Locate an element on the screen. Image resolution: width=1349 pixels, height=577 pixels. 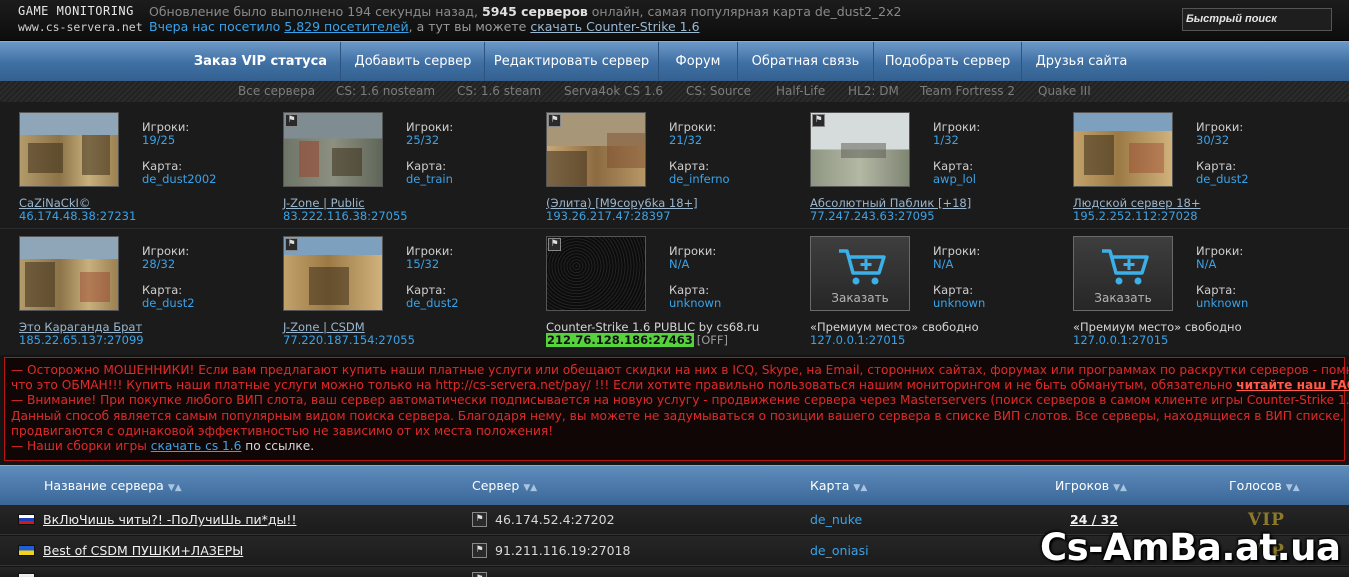
server-ip: 91.211.116.19:27018 is located at coordinates (562, 551).